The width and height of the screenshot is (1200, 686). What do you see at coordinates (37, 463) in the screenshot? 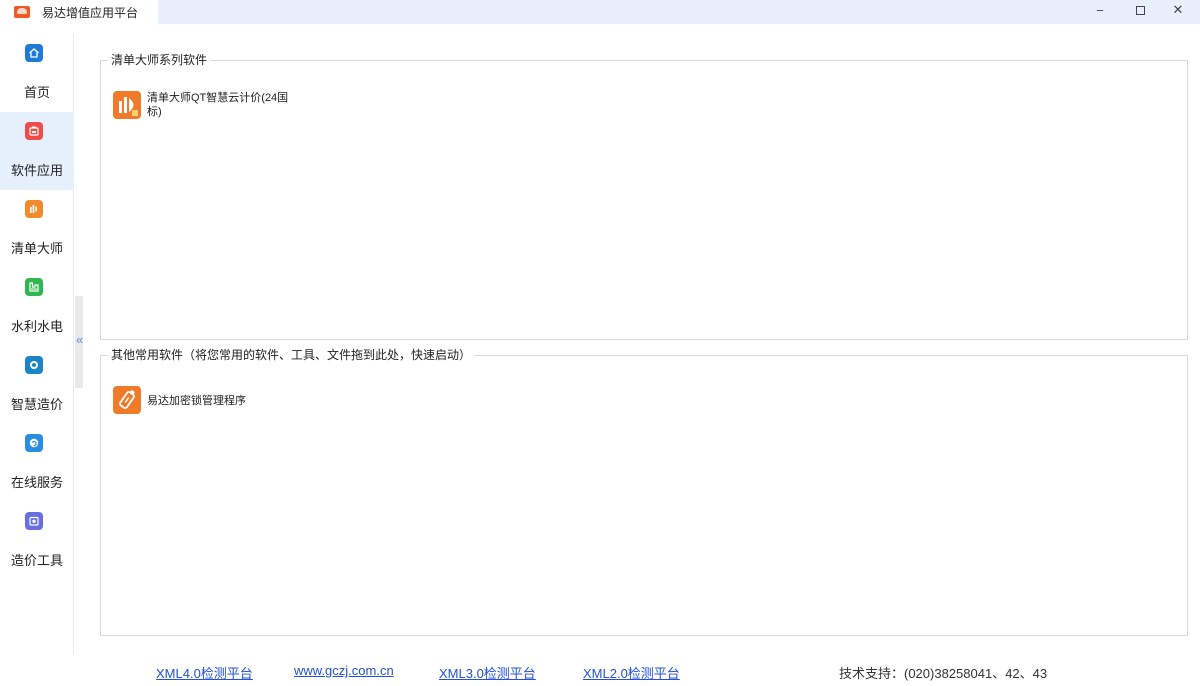
I see `sidebar-item-online-service: 在线服务` at bounding box center [37, 463].